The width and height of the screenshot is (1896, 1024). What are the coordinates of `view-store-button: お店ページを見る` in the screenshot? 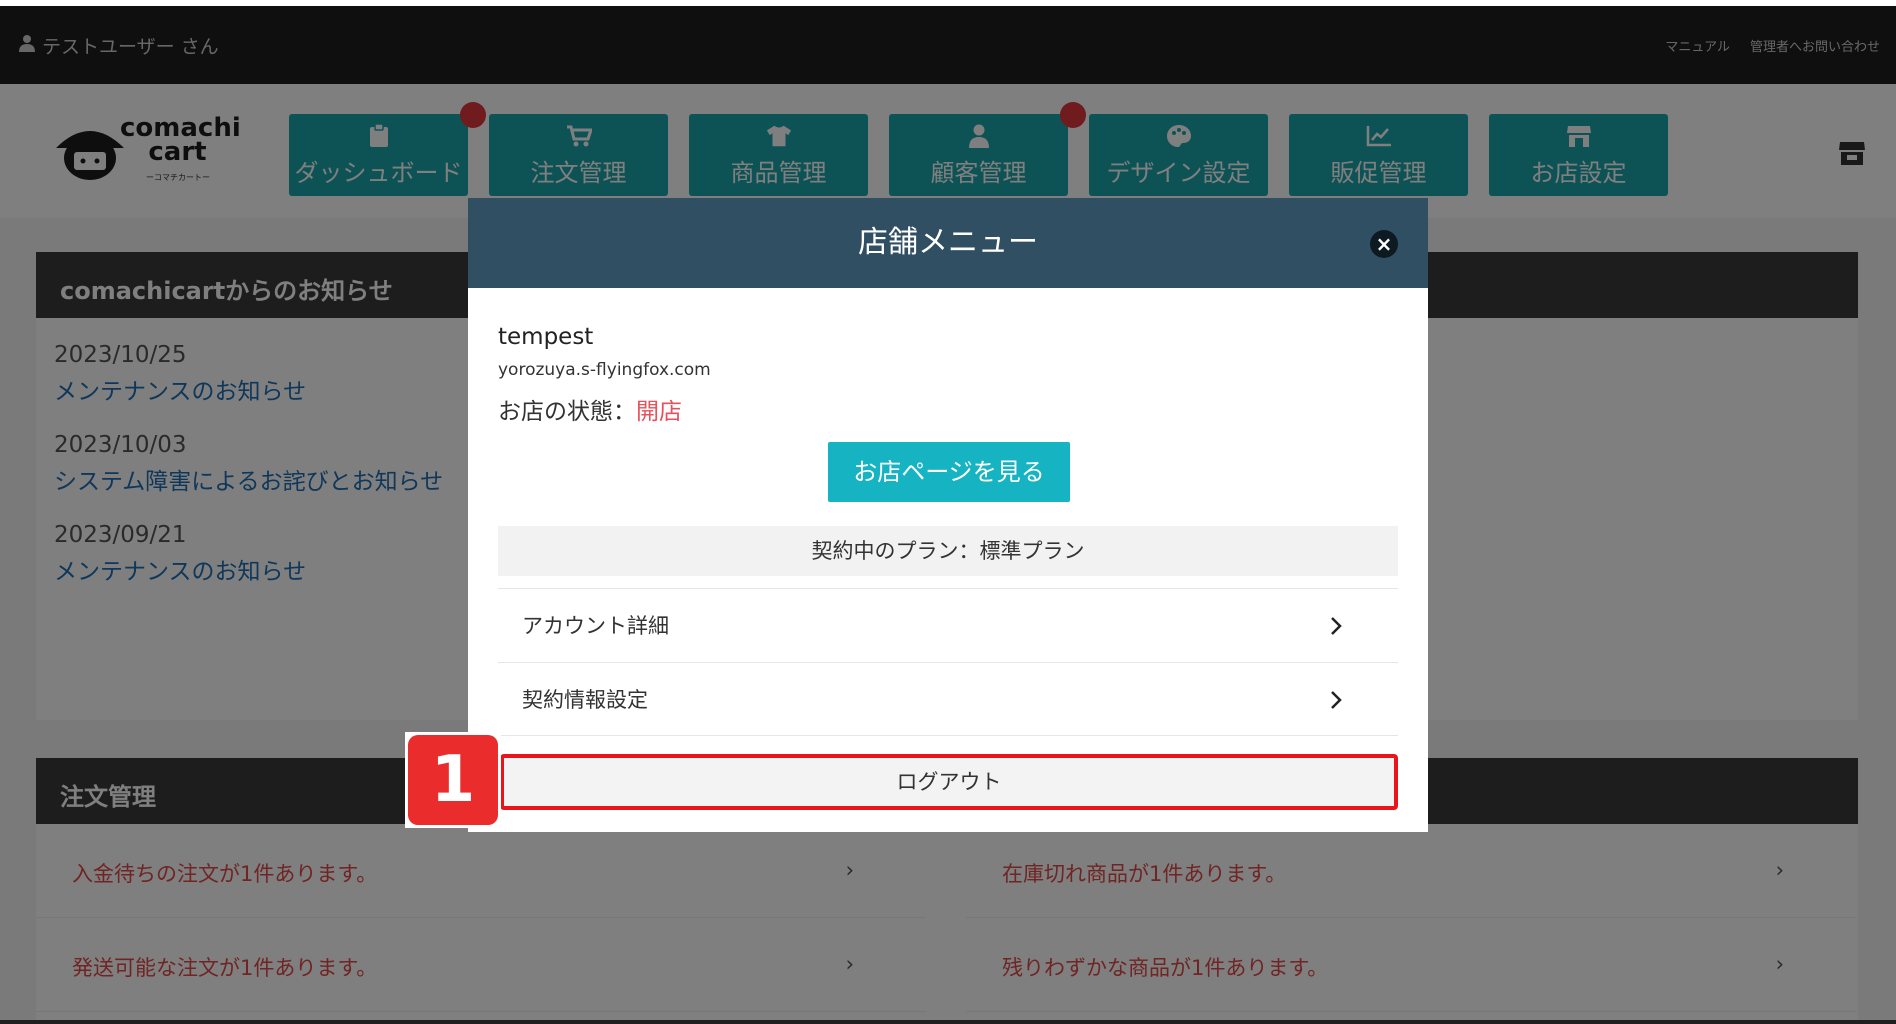 It's located at (949, 472).